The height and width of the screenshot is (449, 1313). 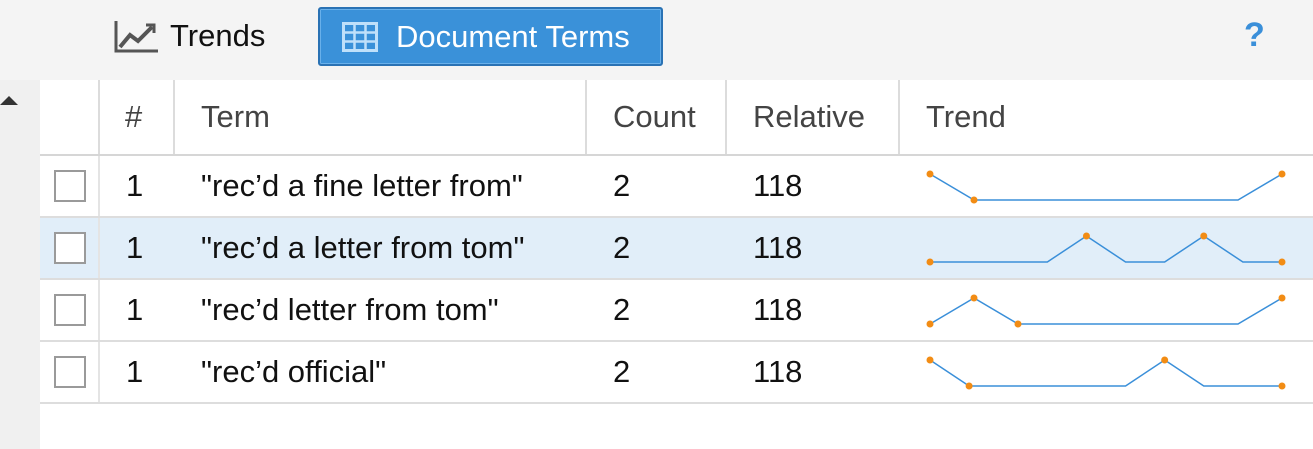 I want to click on table-row: 1 "rec’d letter from tom" 2 118, so click(x=676, y=311).